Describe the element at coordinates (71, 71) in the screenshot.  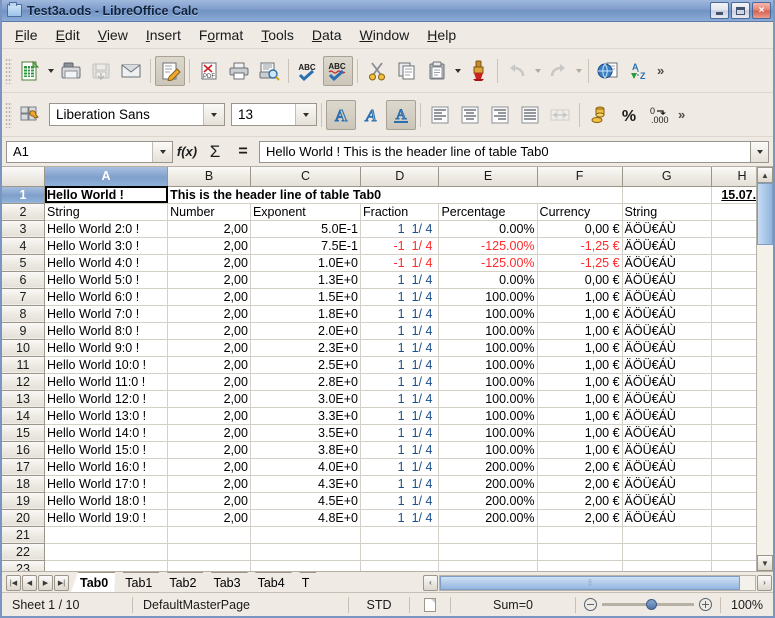
I see `open-button` at that location.